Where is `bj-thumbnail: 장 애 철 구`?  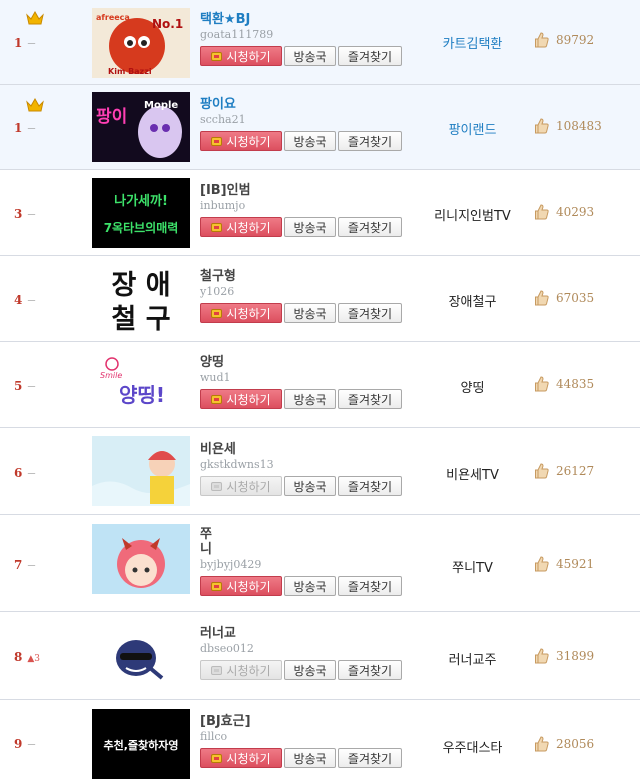 bj-thumbnail: 장 애 철 구 is located at coordinates (141, 299).